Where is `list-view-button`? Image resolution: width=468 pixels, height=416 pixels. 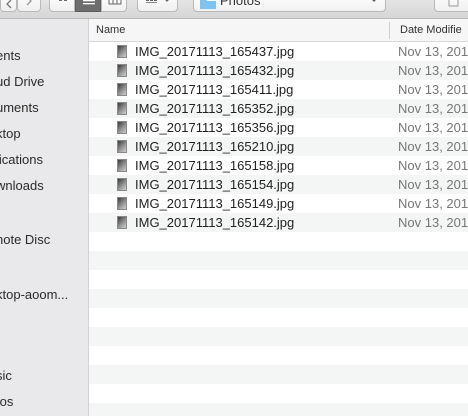 list-view-button is located at coordinates (88, 6).